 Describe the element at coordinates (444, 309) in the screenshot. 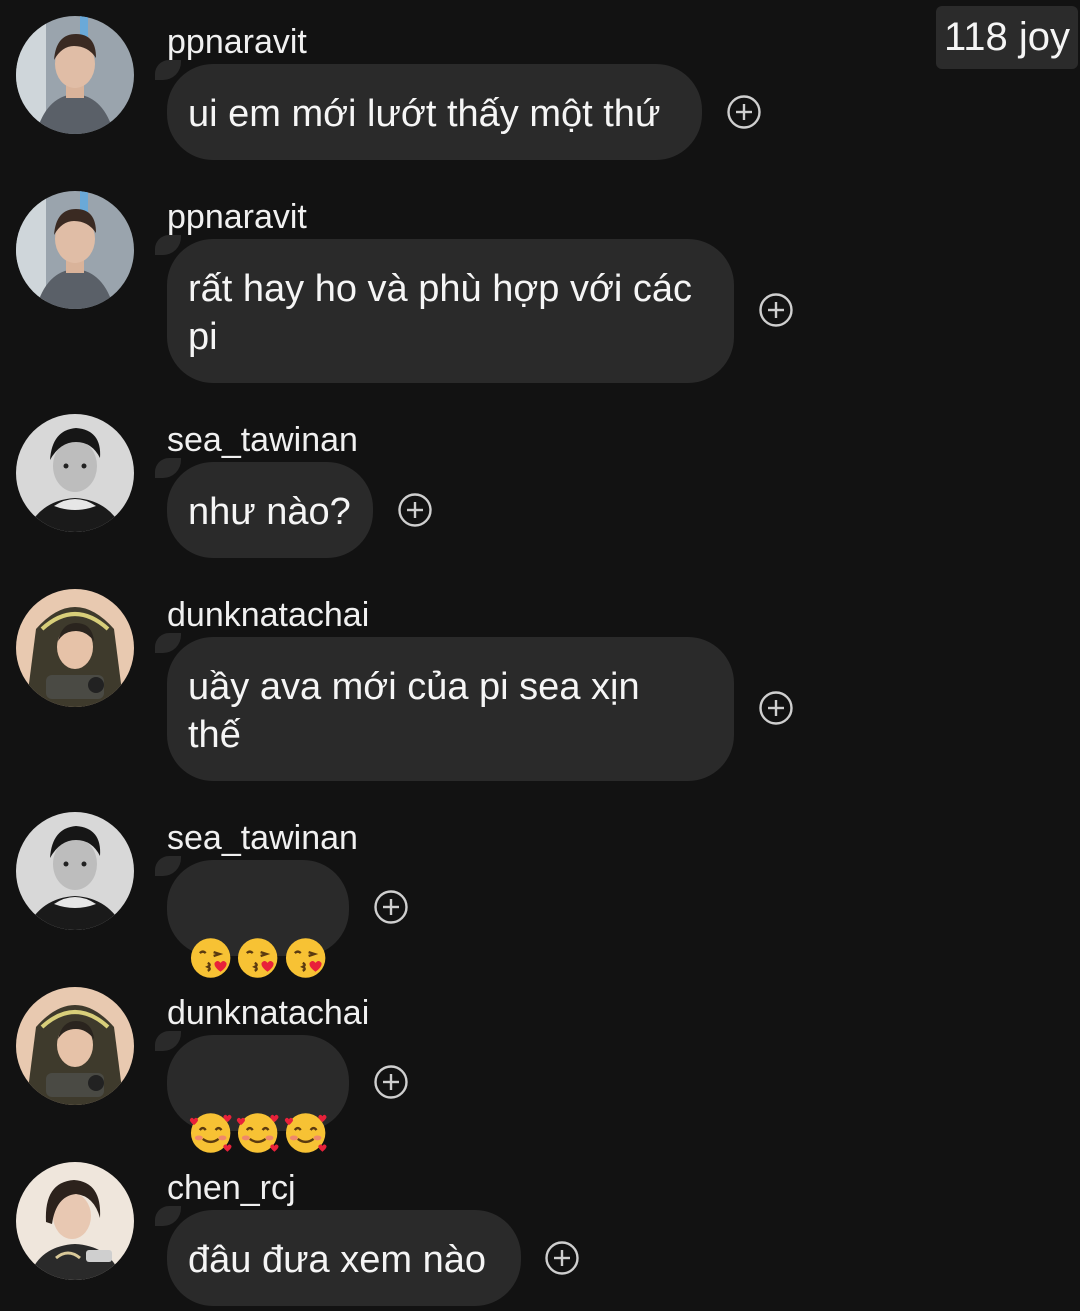

I see `message-bubble: rất hay ho và phù hợp với các pi` at that location.